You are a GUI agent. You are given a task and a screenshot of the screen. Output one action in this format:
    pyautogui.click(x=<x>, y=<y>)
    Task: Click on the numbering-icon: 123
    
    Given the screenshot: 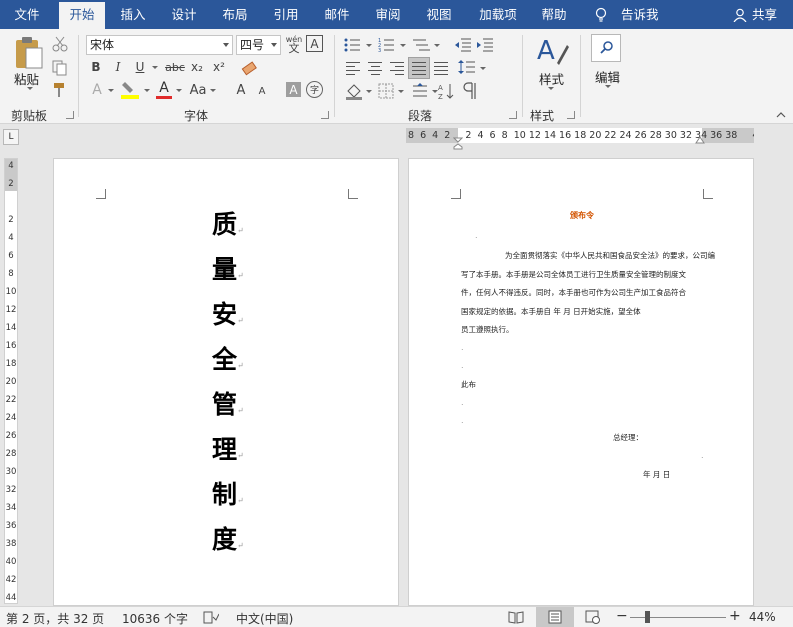 What is the action you would take?
    pyautogui.click(x=388, y=45)
    